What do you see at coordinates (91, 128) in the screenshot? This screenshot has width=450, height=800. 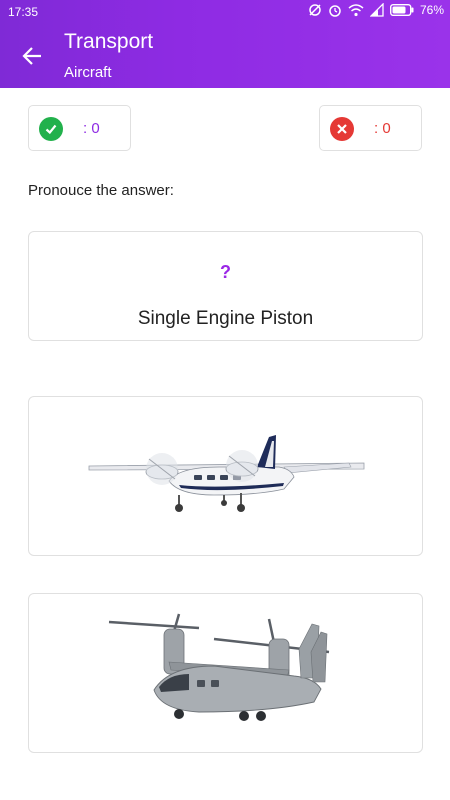 I see `correct-count: : 0` at bounding box center [91, 128].